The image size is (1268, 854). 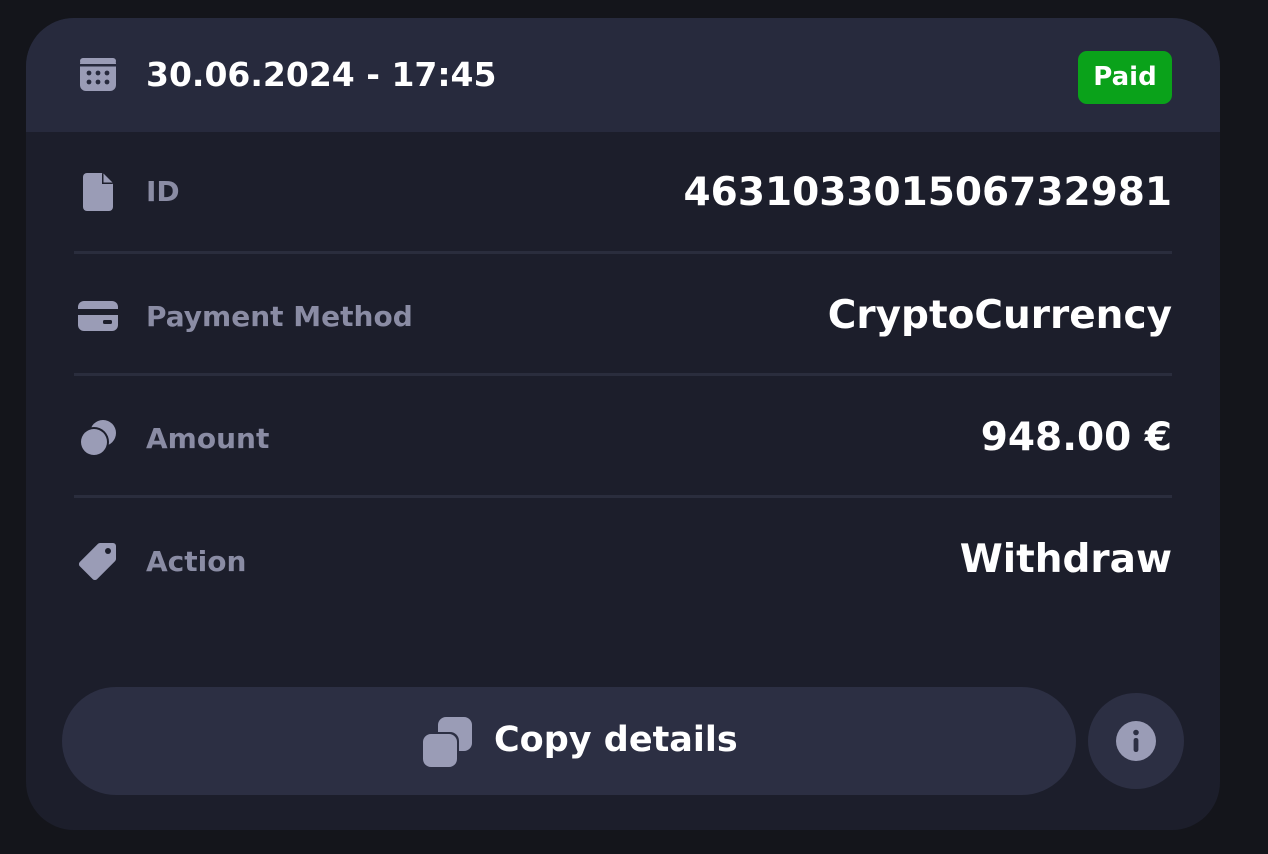 I want to click on detail-row-payment-method: Payment Method CryptoCurrency, so click(x=623, y=315).